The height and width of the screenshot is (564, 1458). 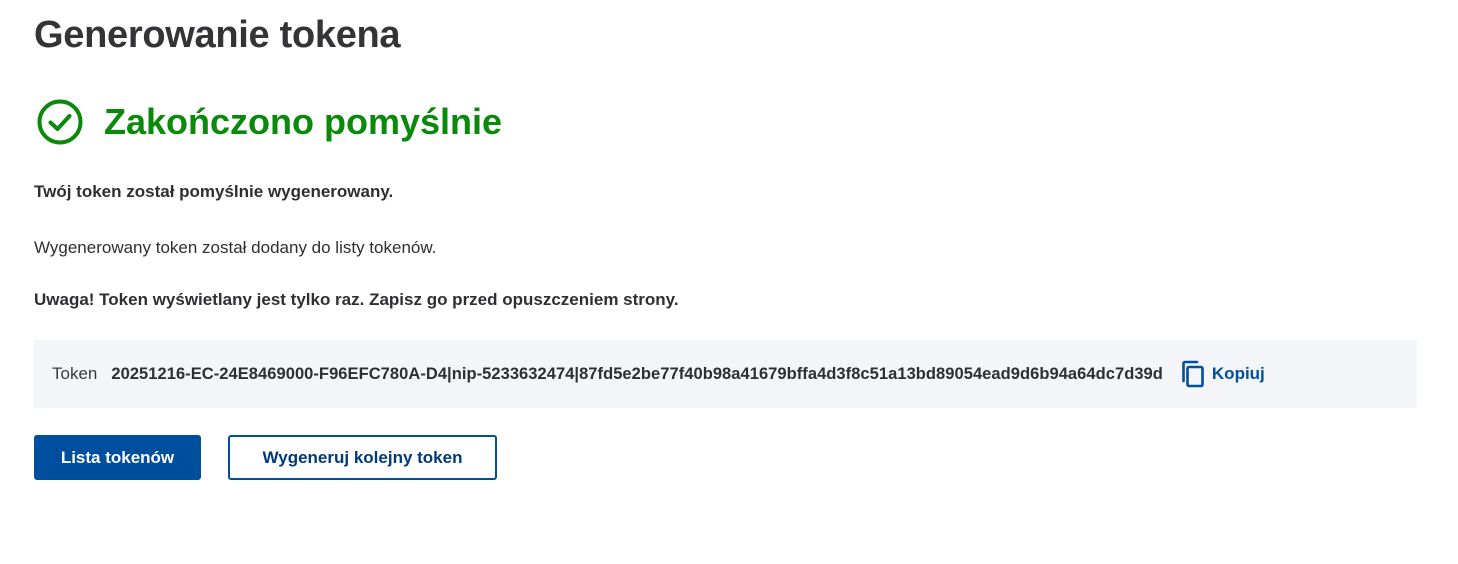 What do you see at coordinates (117, 457) in the screenshot?
I see `token-list-button: Lista tokenów` at bounding box center [117, 457].